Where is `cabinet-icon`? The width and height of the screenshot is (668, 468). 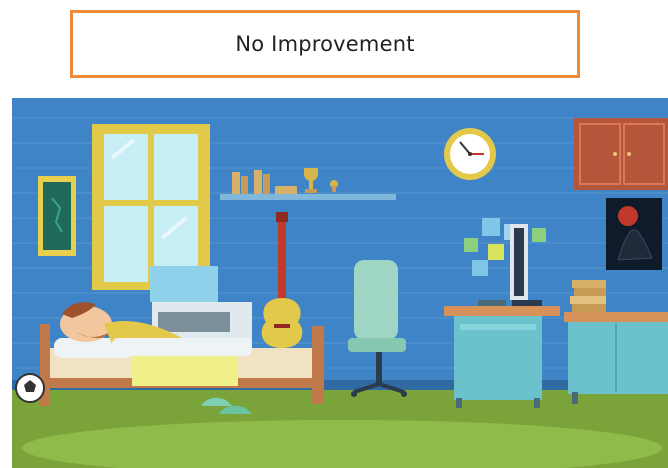
cabinet-icon is located at coordinates (621, 154).